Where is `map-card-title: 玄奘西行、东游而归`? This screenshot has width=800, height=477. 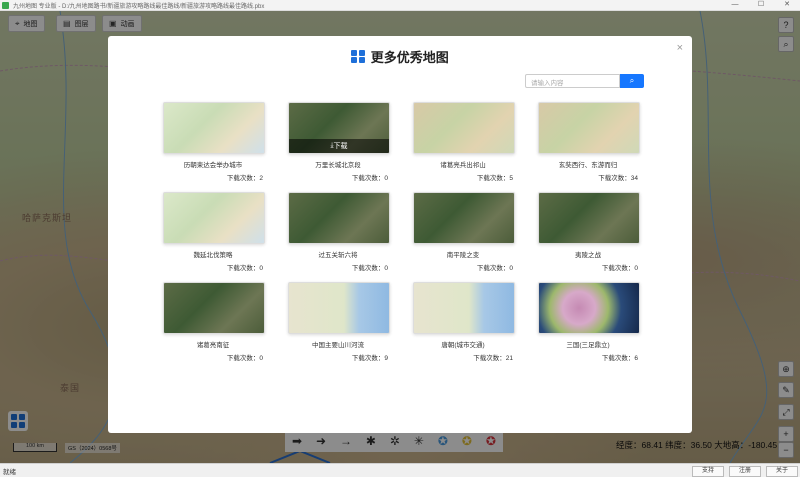 map-card-title: 玄奘西行、东游而归 is located at coordinates (588, 165).